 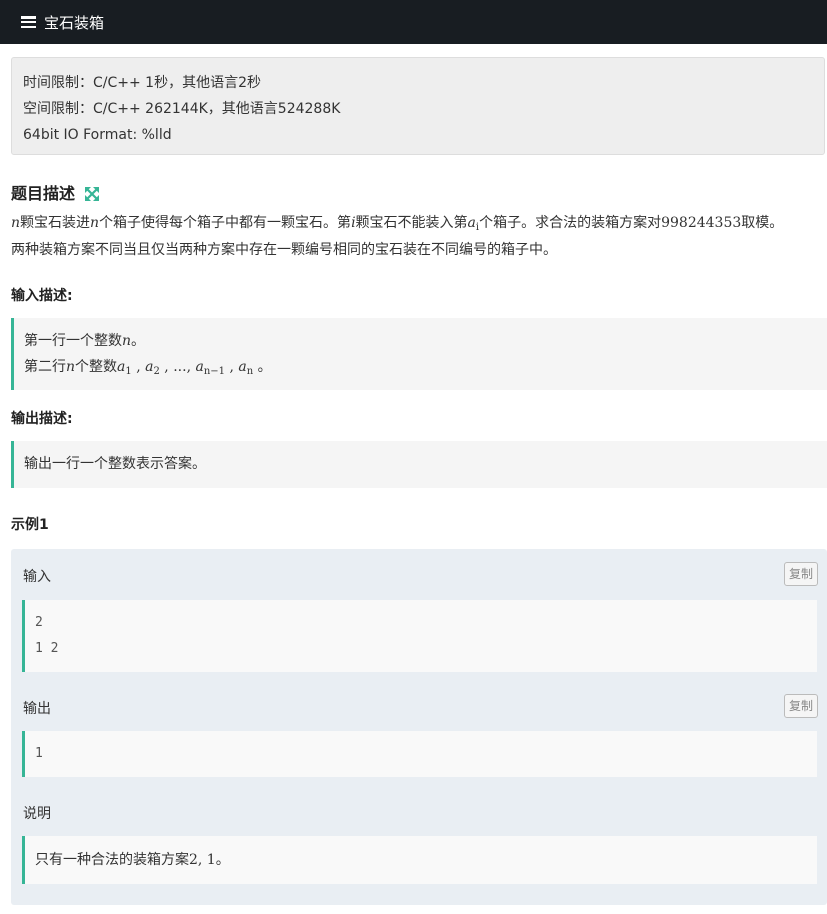 What do you see at coordinates (419, 860) in the screenshot?
I see `example-note-box: 只有一种合法的装箱方案2, 1。` at bounding box center [419, 860].